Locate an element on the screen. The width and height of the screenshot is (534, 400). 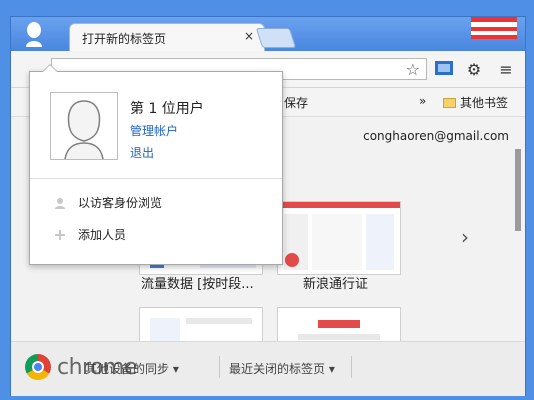
other-bookmarks-button: 其他书签 is located at coordinates (475, 102).